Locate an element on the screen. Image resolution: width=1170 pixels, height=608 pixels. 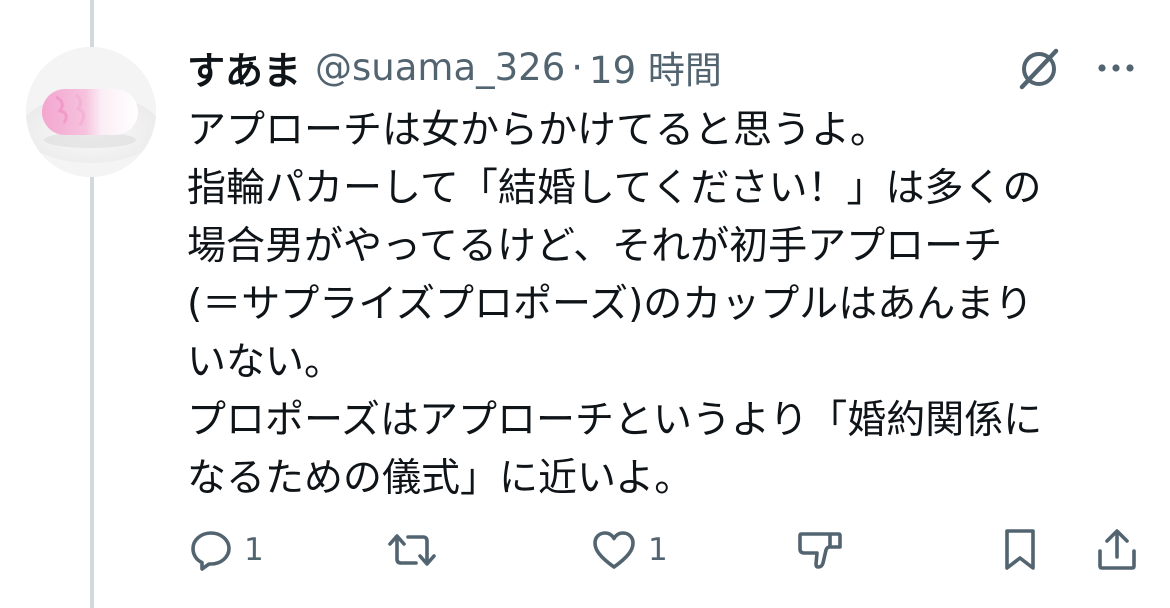
avatar is located at coordinates (91, 112).